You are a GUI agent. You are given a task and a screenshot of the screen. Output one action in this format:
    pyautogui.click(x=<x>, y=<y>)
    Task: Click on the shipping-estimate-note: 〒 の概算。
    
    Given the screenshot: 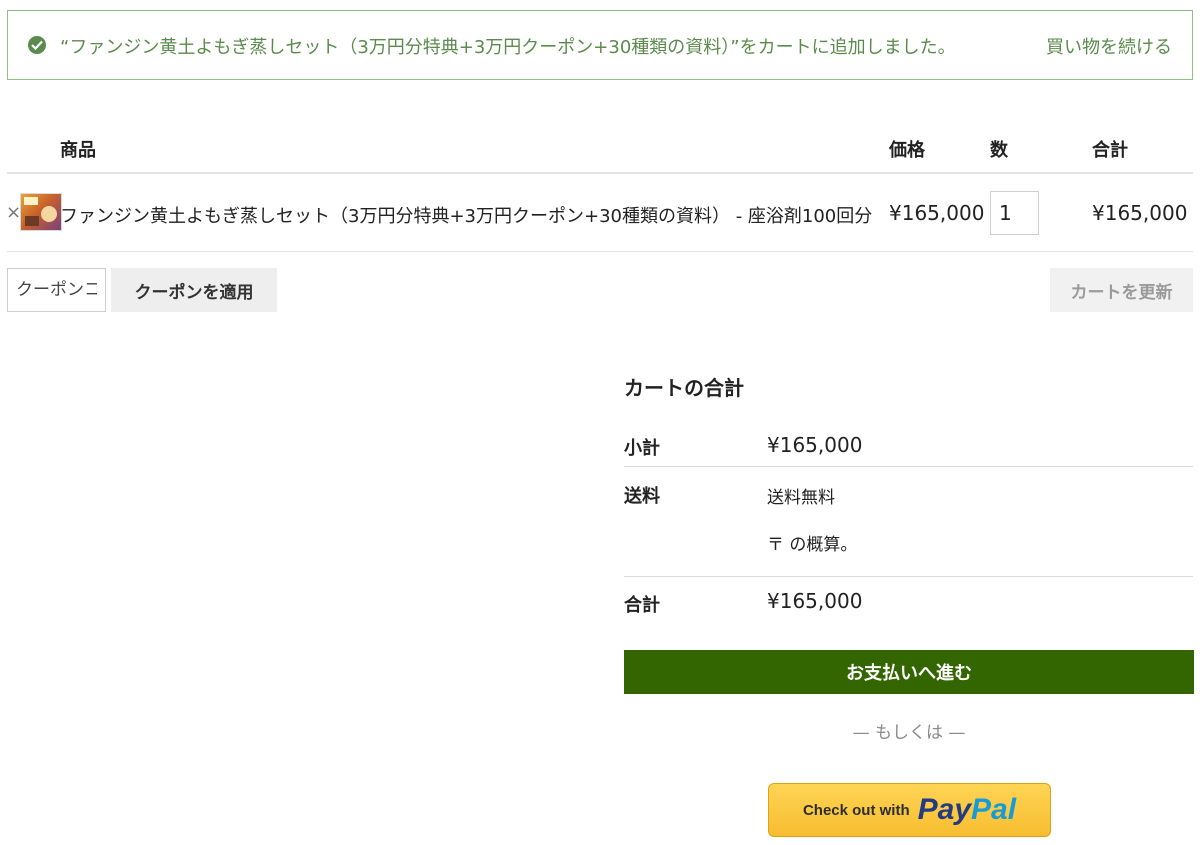 What is the action you would take?
    pyautogui.click(x=812, y=545)
    